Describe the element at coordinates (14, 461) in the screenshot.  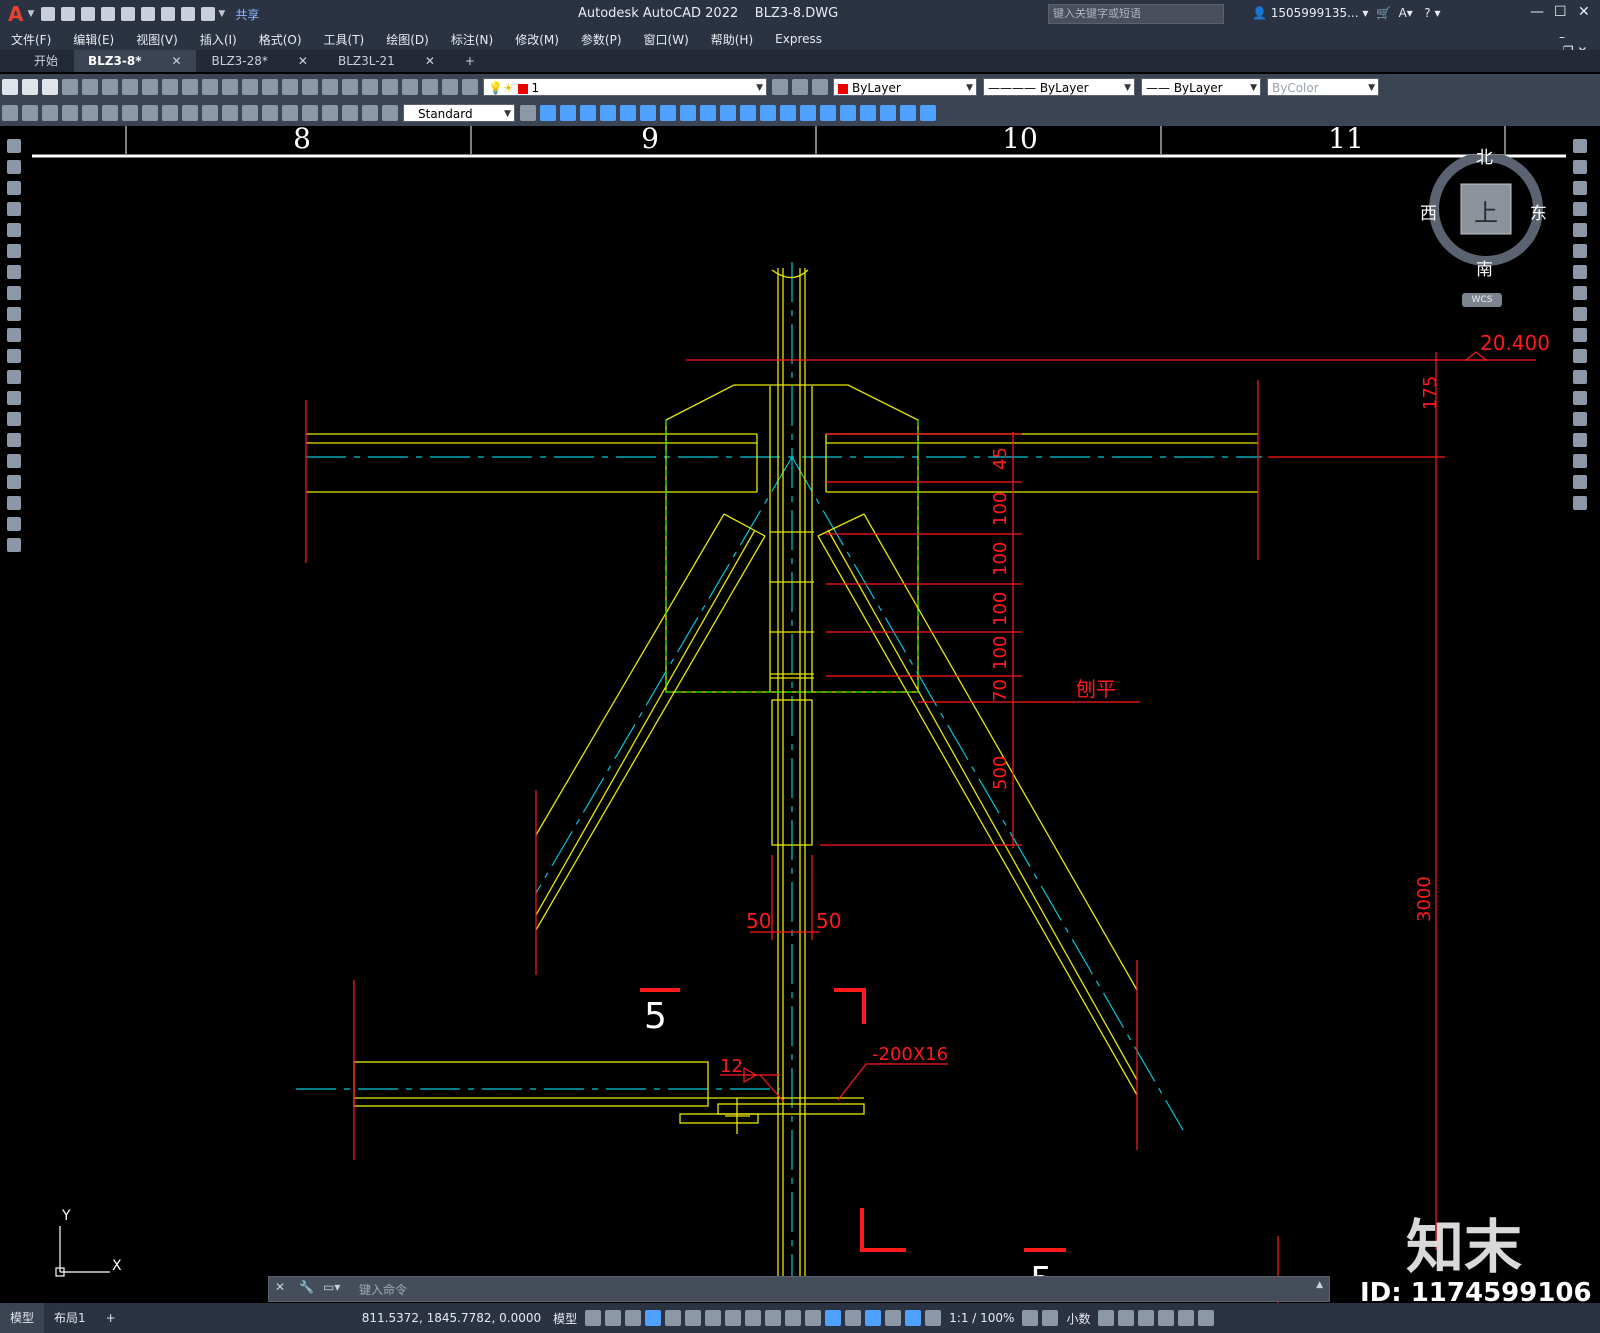
I see `gradient-icon` at that location.